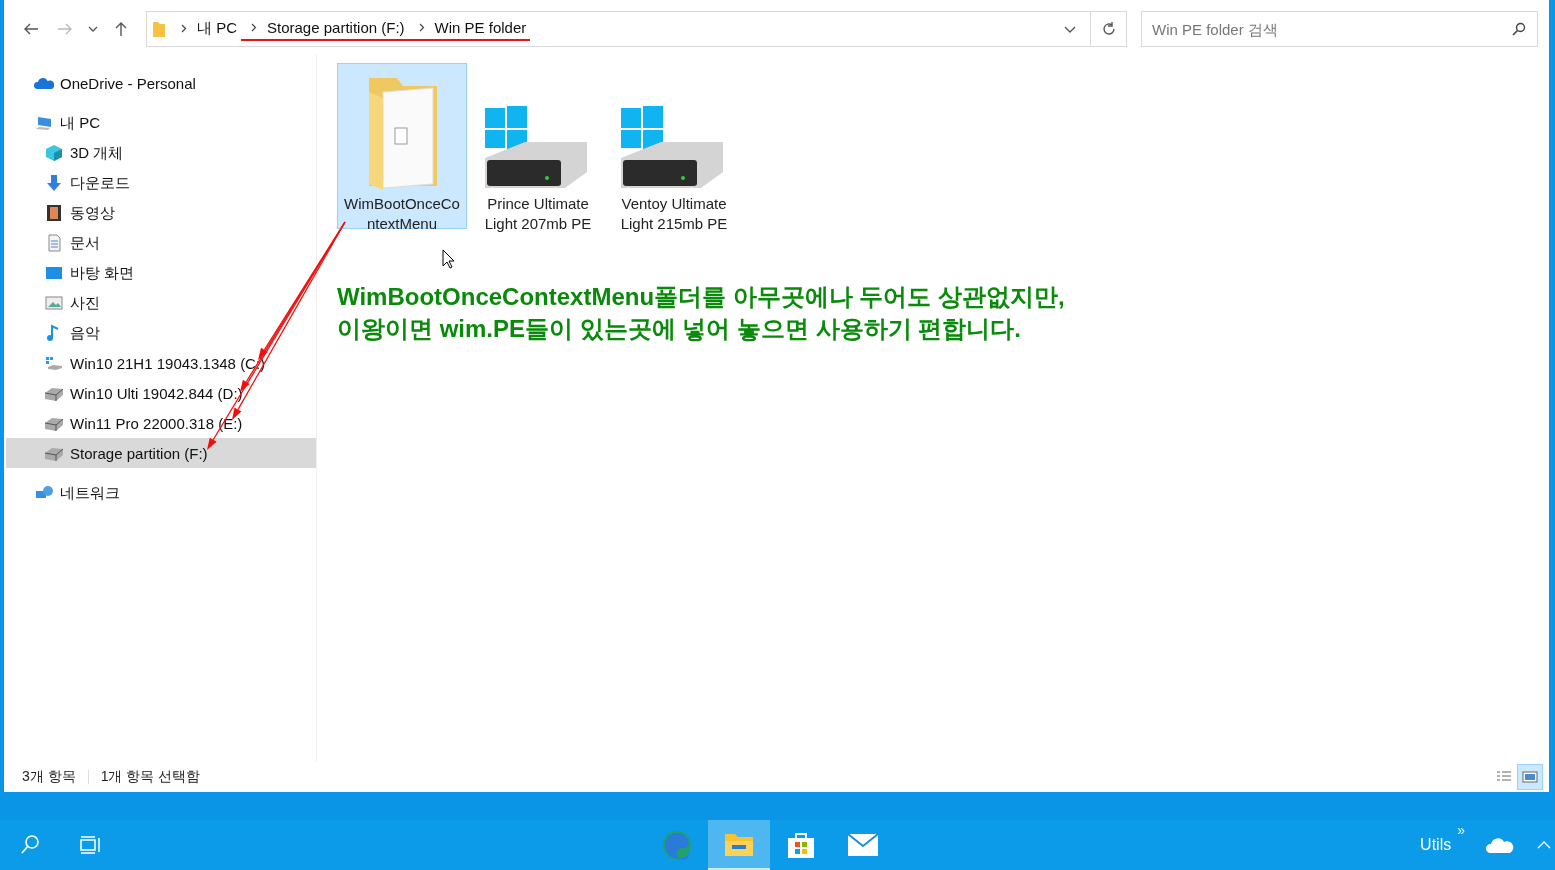 This screenshot has width=1555, height=870. What do you see at coordinates (1070, 29) in the screenshot?
I see `dropdown-caret-icon` at bounding box center [1070, 29].